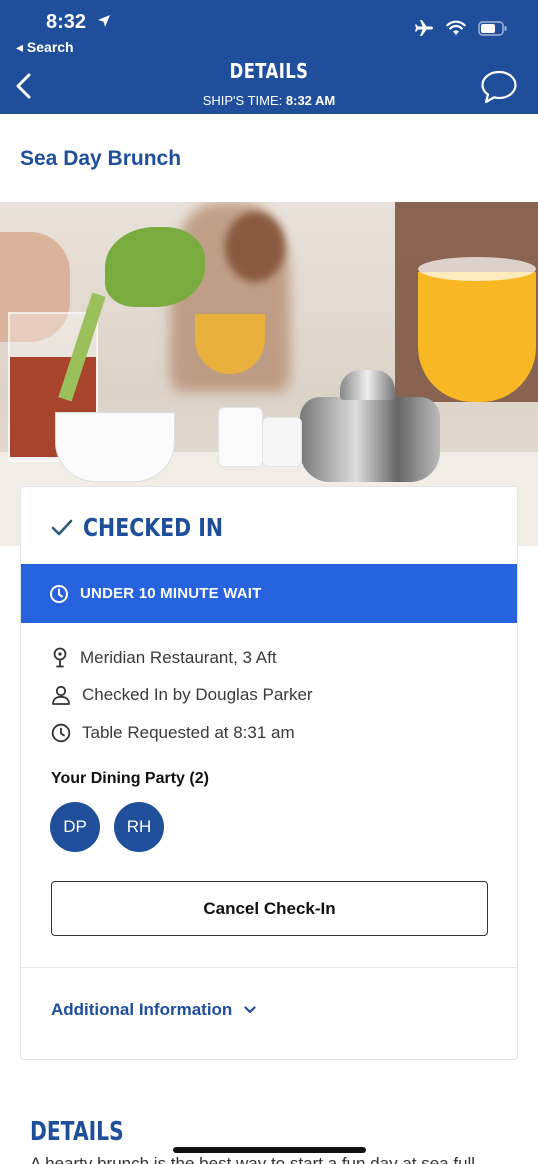 The width and height of the screenshot is (538, 1164). I want to click on checked-in-label: CHECKED IN, so click(153, 527).